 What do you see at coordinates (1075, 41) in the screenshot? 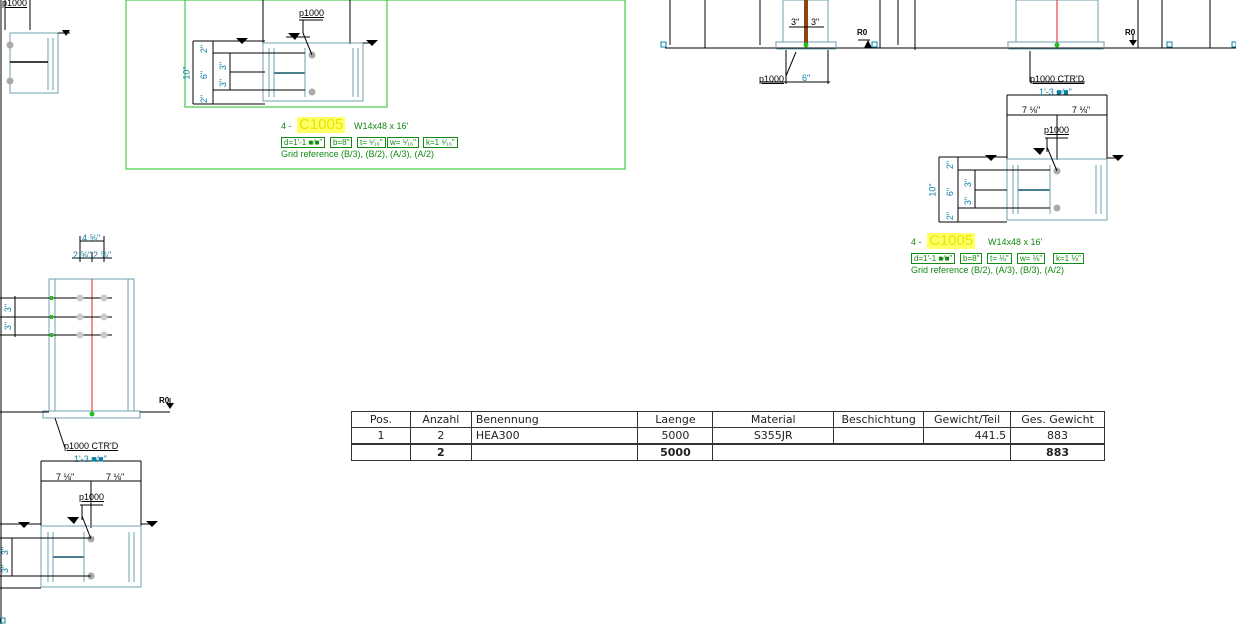
I see `detail-top-right` at bounding box center [1075, 41].